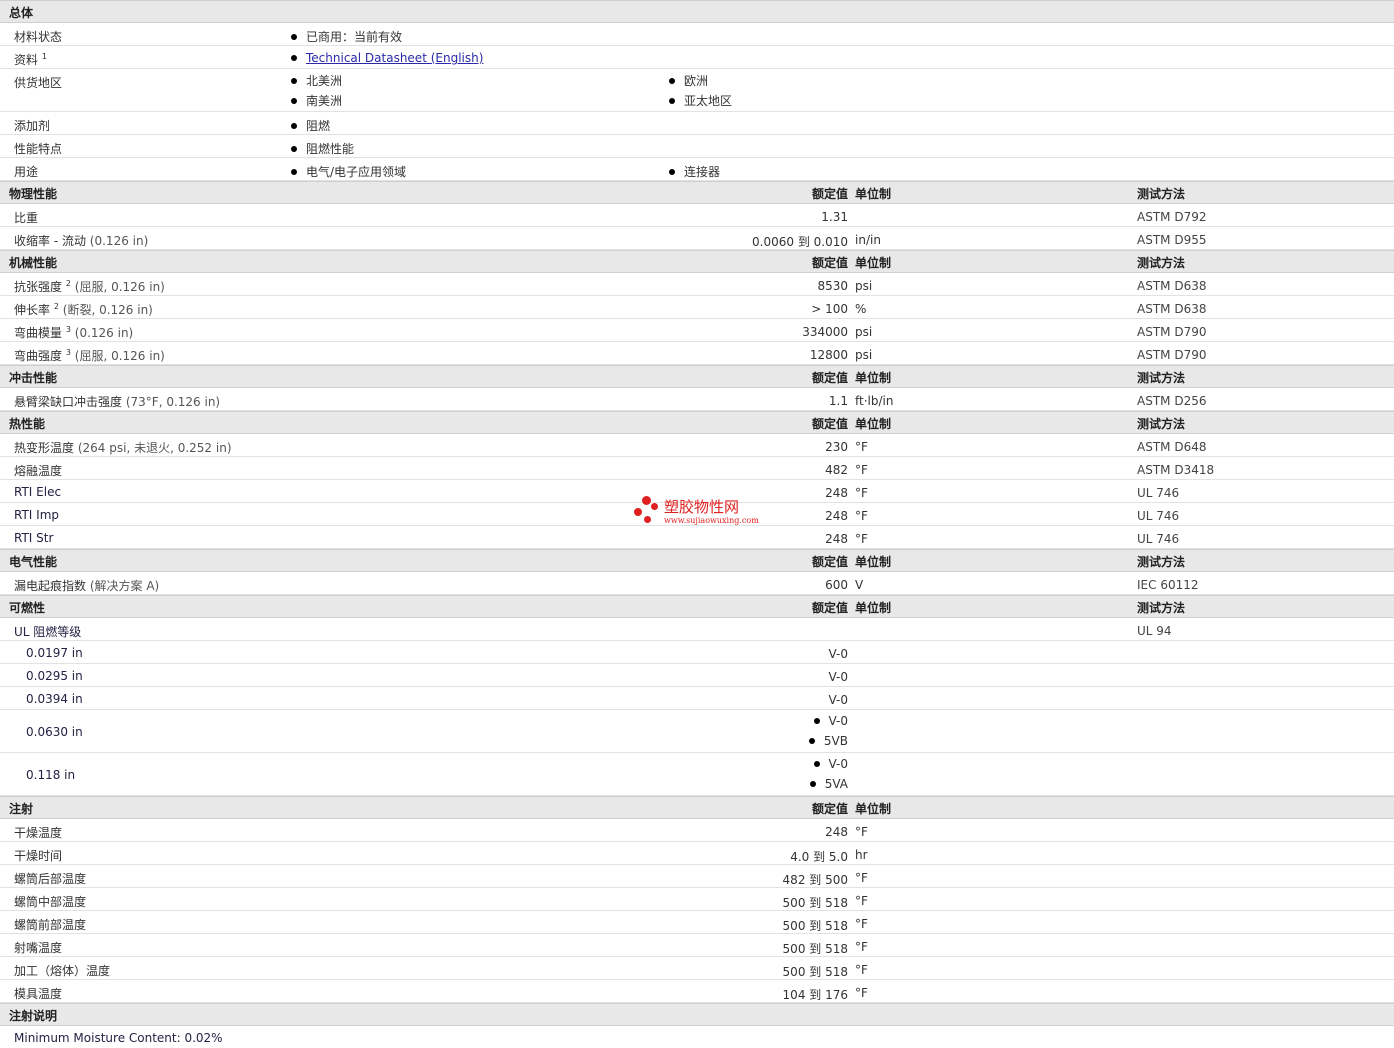 The width and height of the screenshot is (1394, 1048). I want to click on row-label: 添加剂, so click(32, 126).